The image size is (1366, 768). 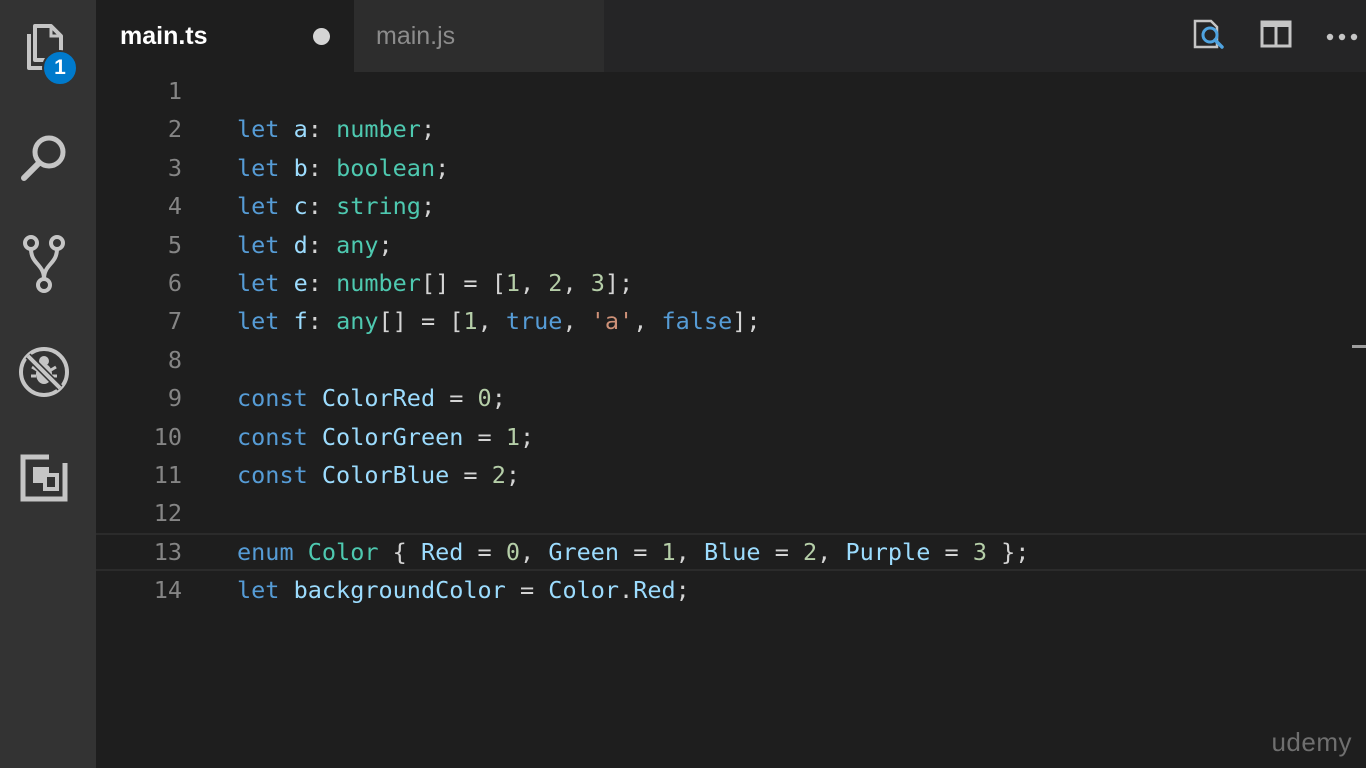 I want to click on split-editor-button, so click(x=1276, y=36).